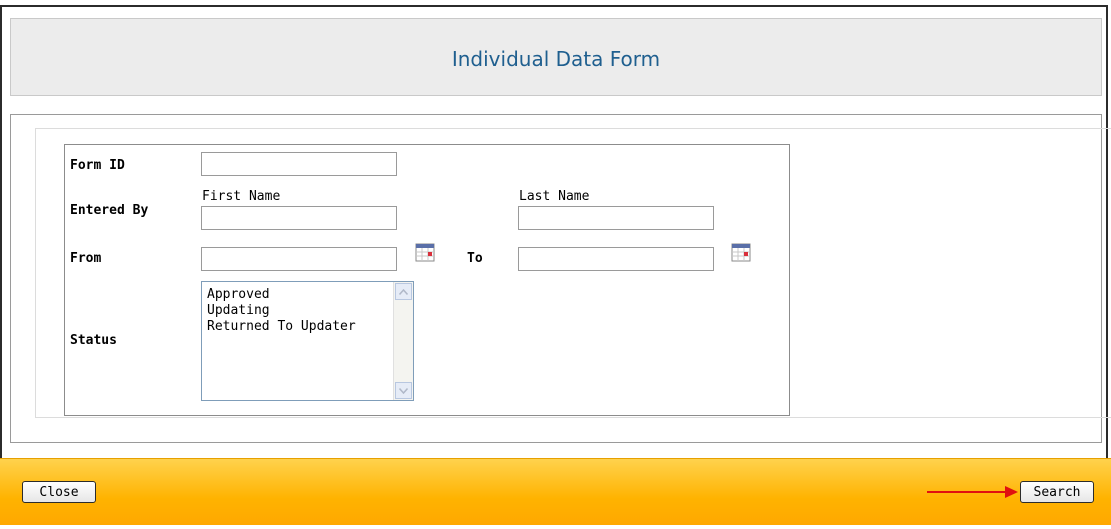  What do you see at coordinates (241, 196) in the screenshot?
I see `first-name-label: First Name` at bounding box center [241, 196].